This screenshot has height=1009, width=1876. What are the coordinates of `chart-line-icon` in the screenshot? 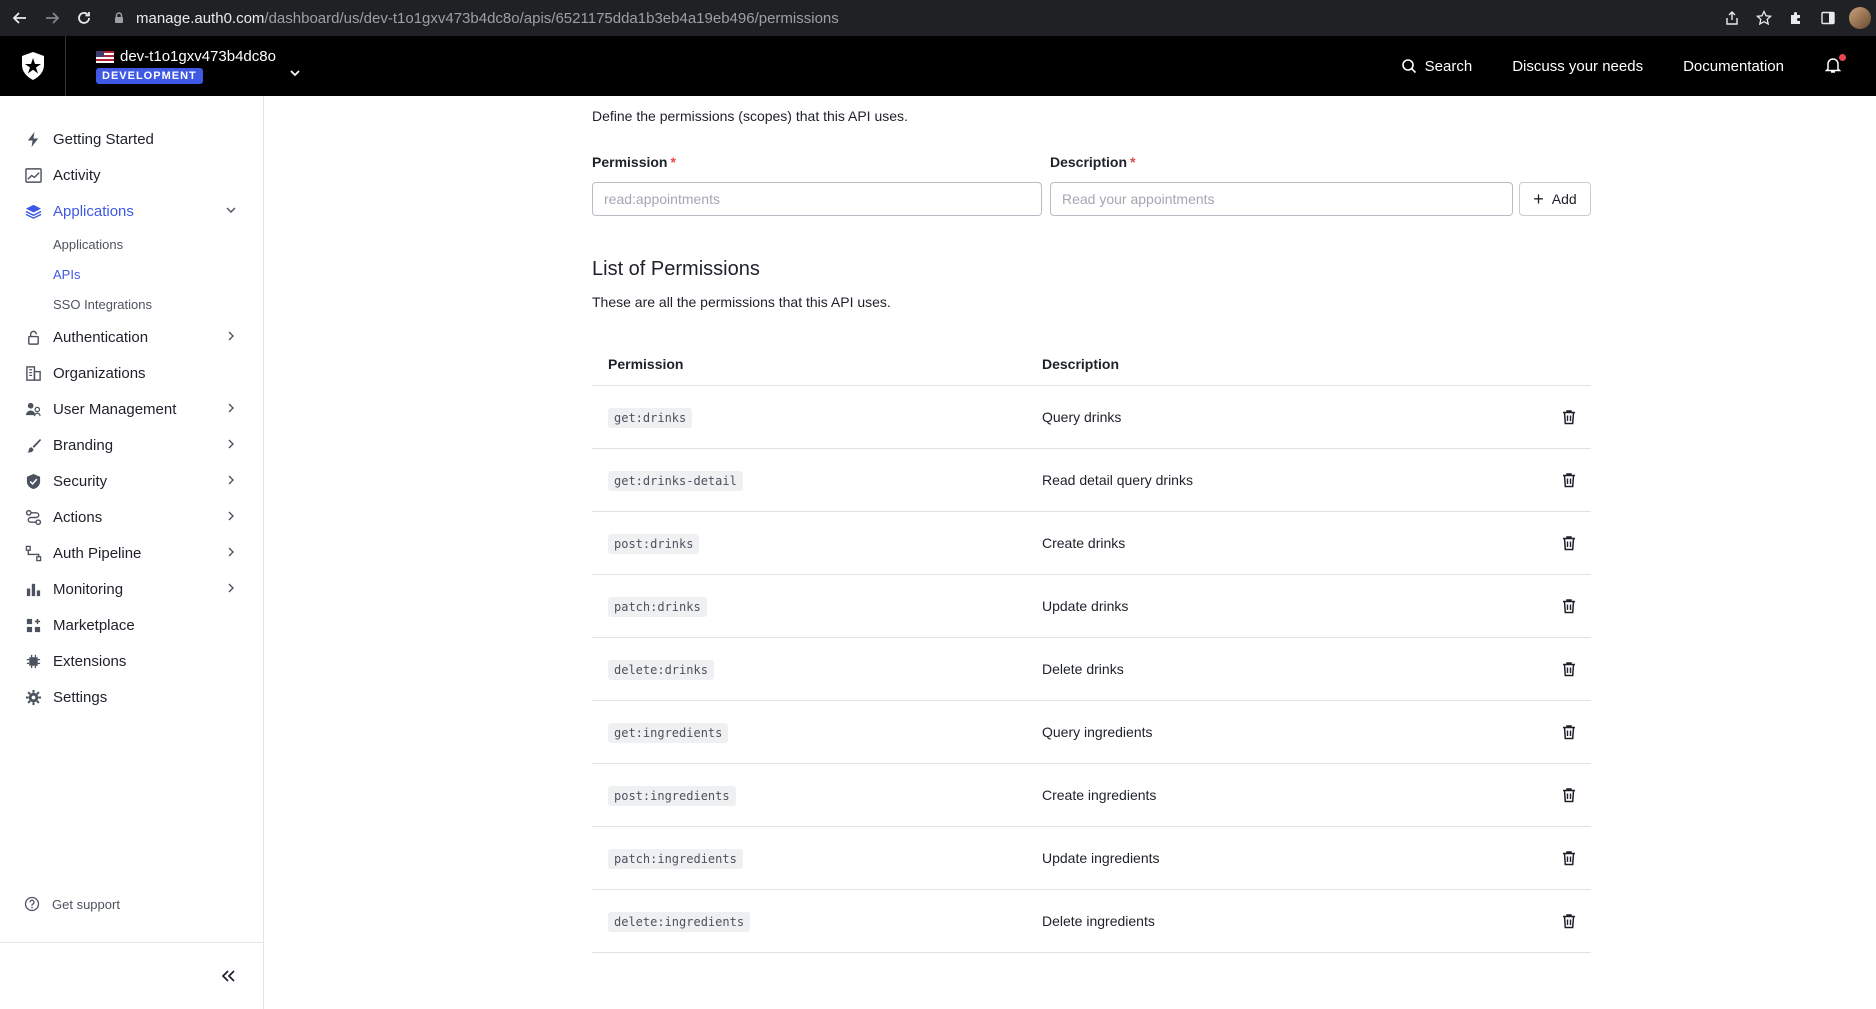 It's located at (33, 175).